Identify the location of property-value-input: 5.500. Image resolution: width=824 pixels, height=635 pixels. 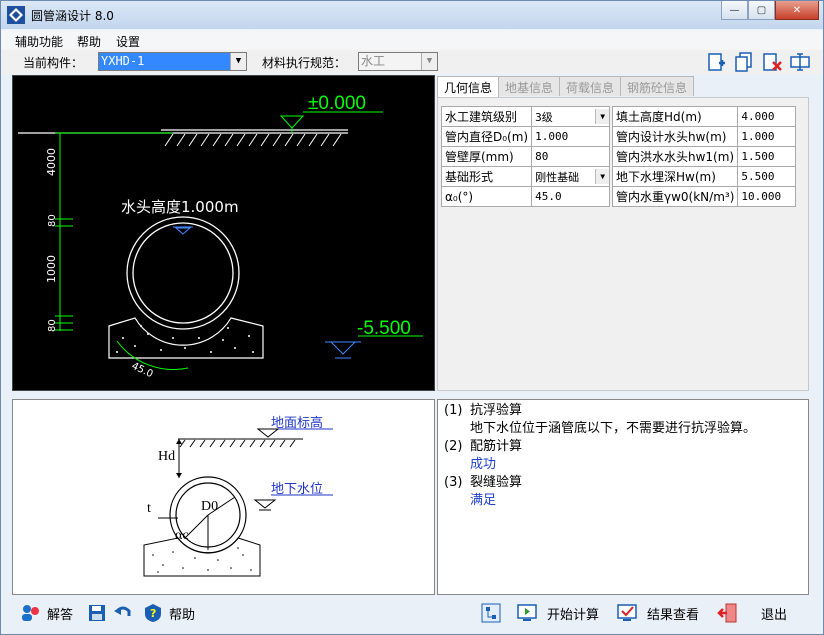
(767, 176).